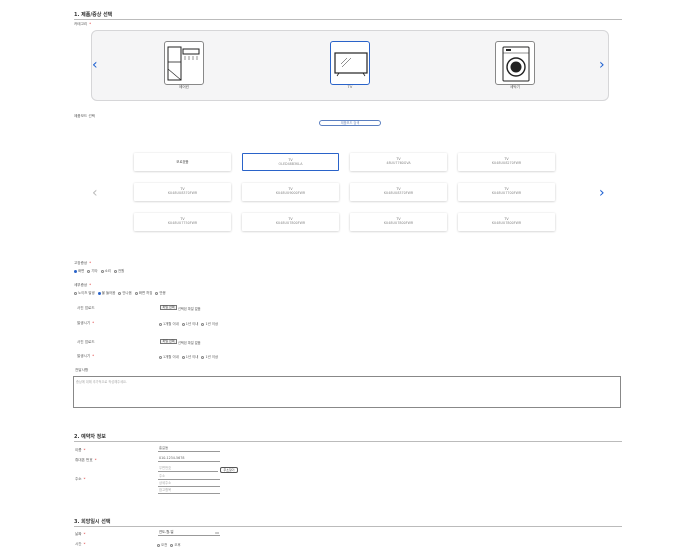 This screenshot has width=700, height=556. I want to click on fault-type-radio-group: 화면 기타 소리 전원, so click(98, 270).